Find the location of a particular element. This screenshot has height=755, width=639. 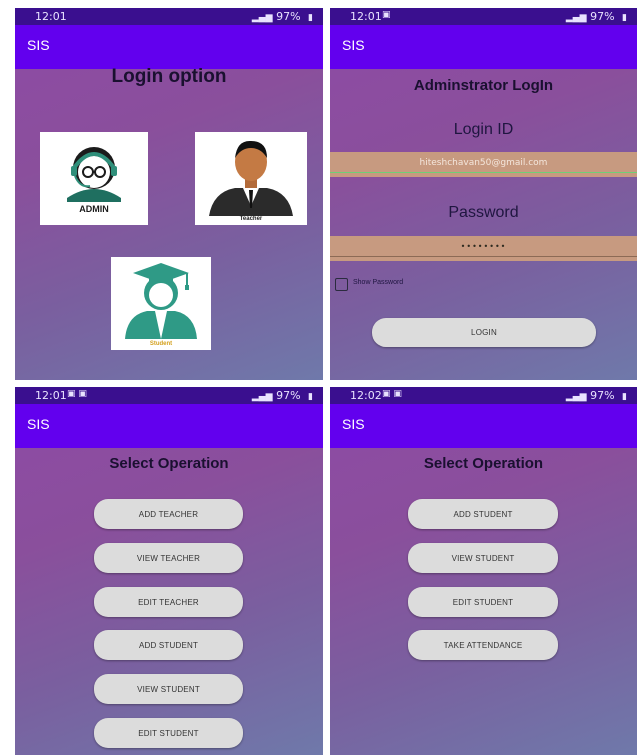

password-value: •••••••• is located at coordinates (483, 246).